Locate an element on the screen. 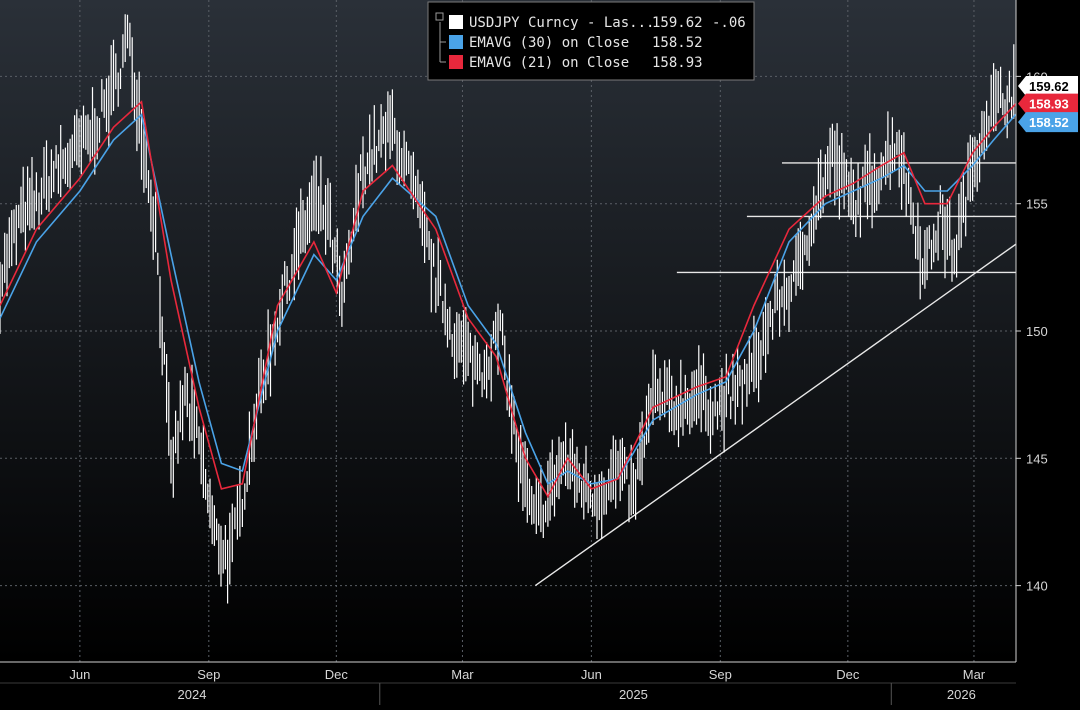 The height and width of the screenshot is (710, 1080). legend-change: -.06 is located at coordinates (729, 23).